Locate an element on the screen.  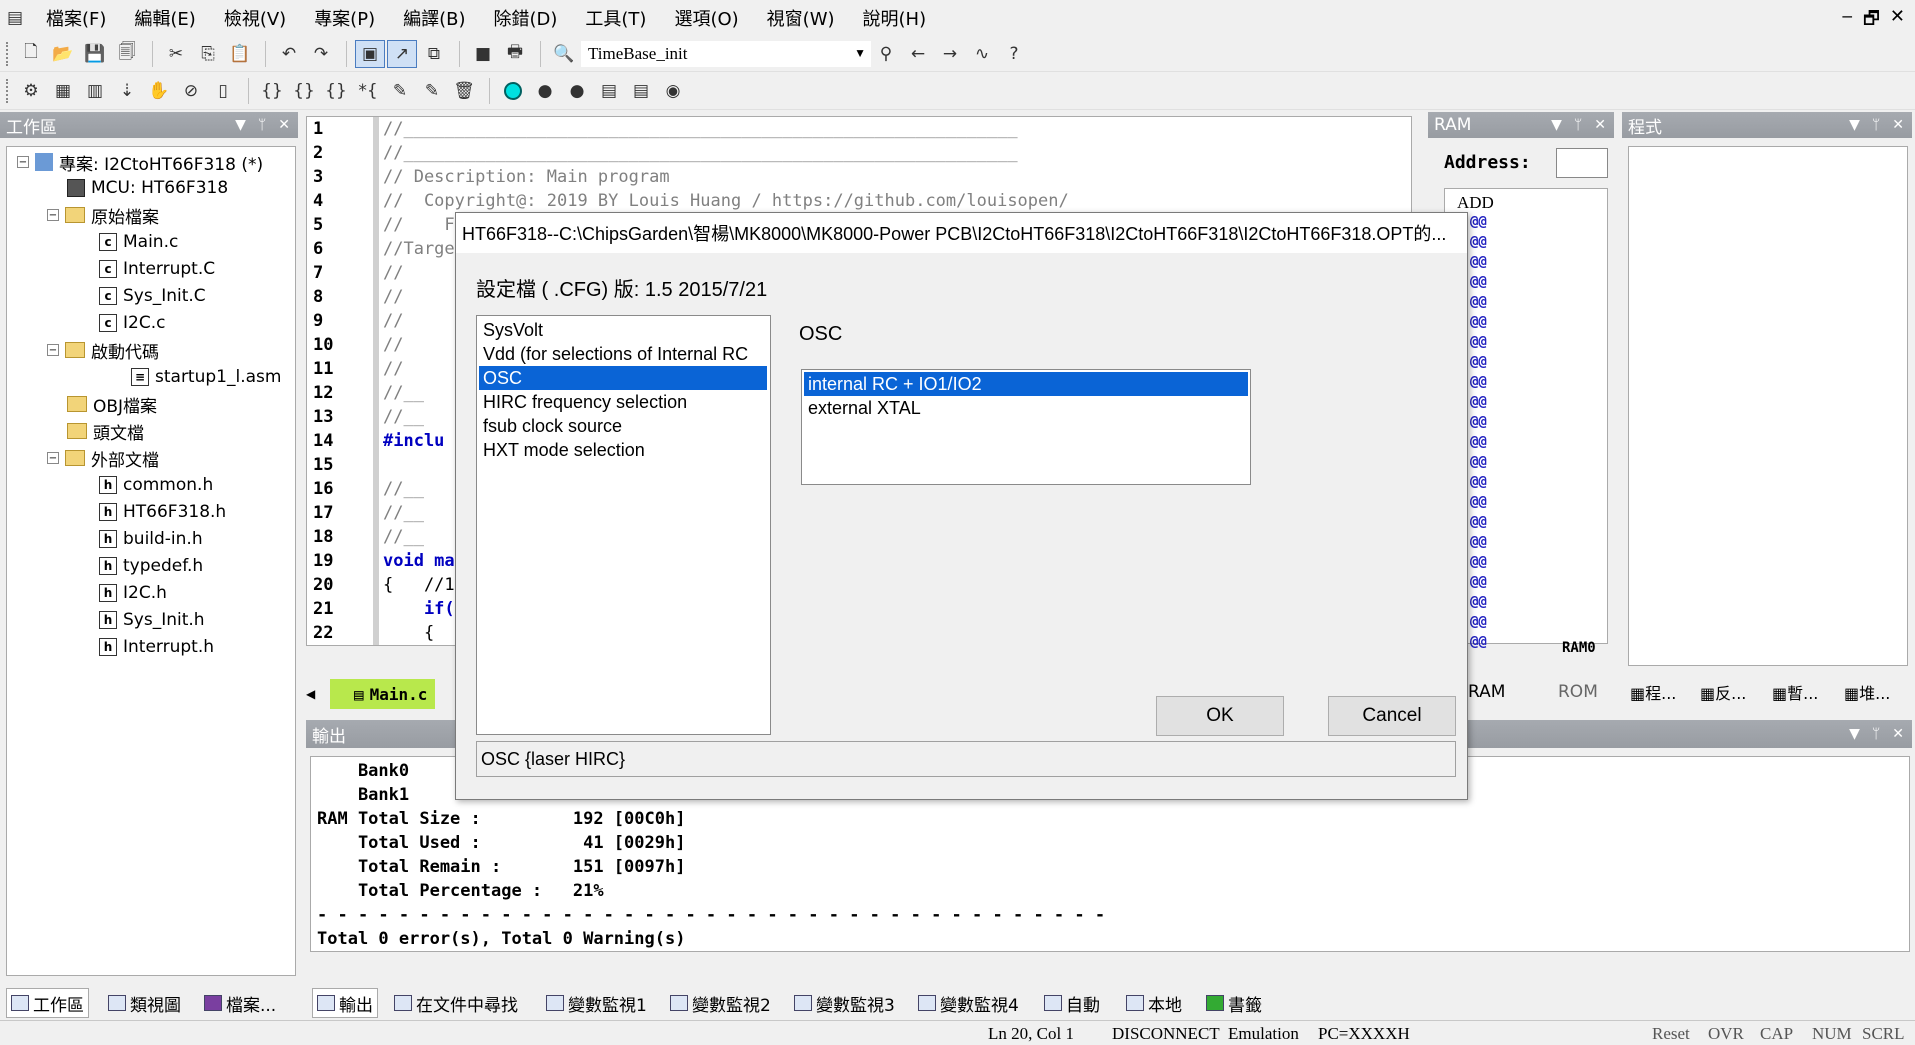
paste-icon: 📋 is located at coordinates (240, 54).